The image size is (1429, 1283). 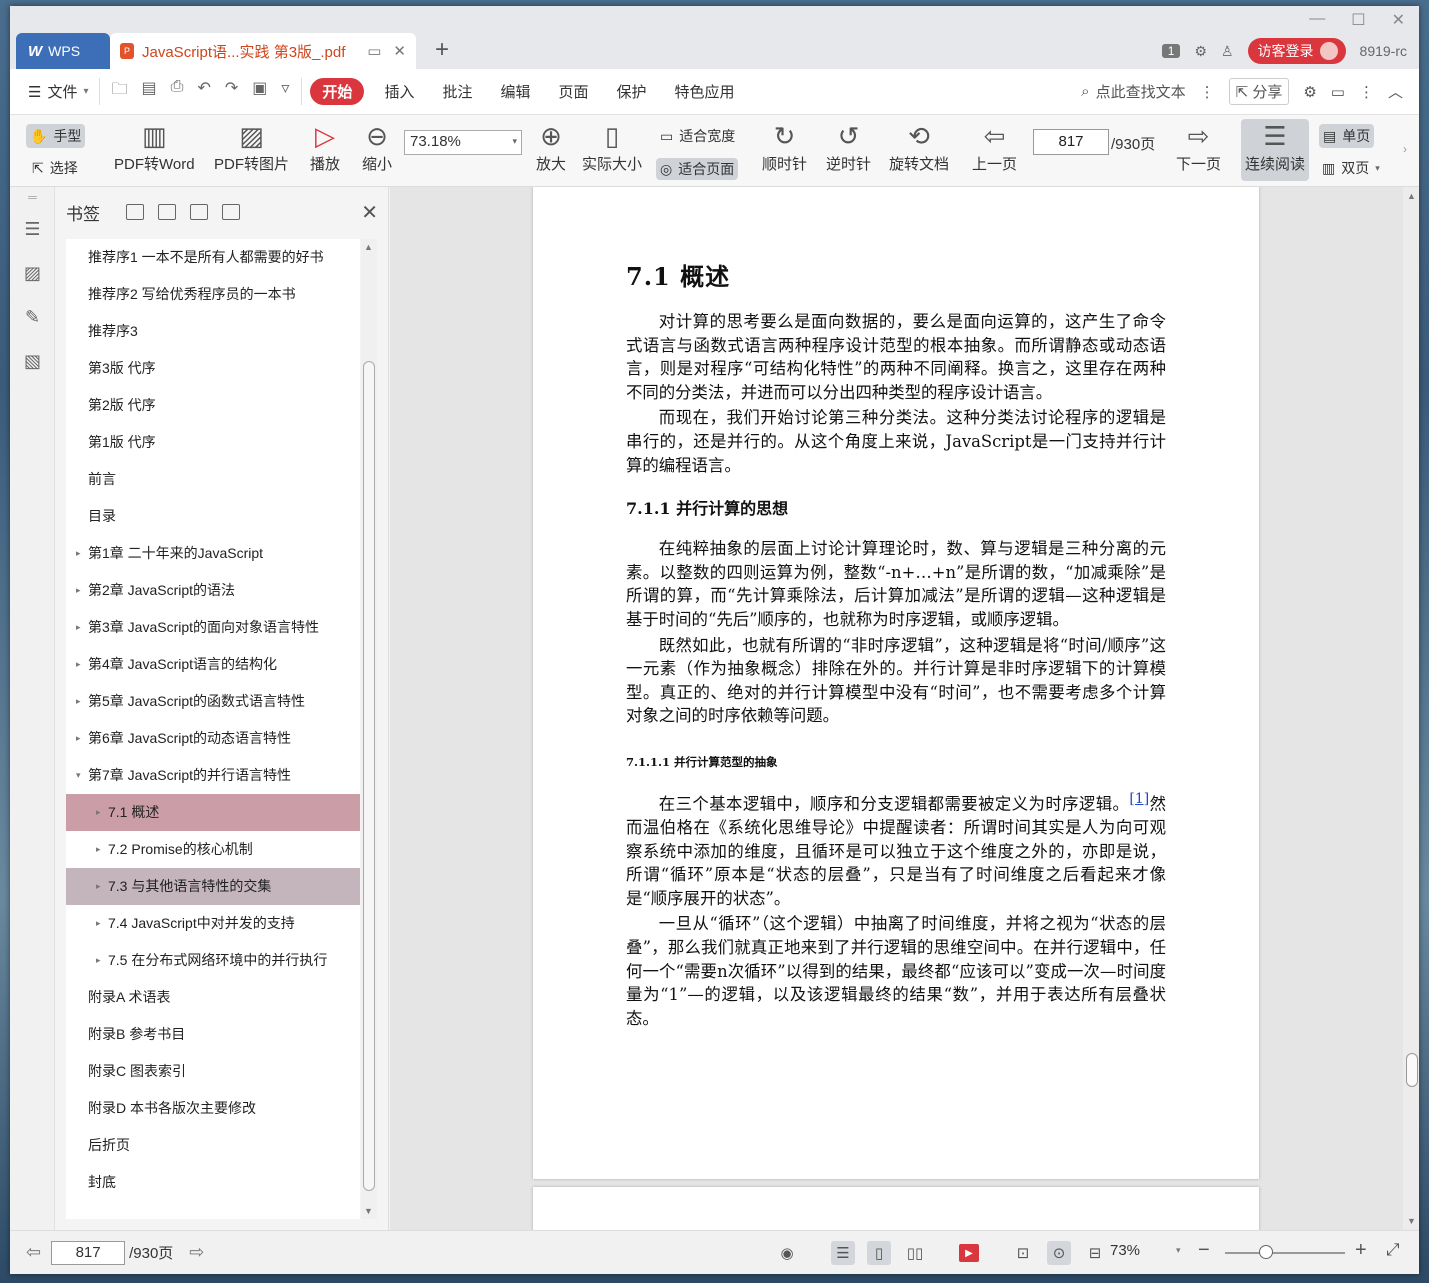 What do you see at coordinates (879, 1253) in the screenshot?
I see `single-page-view-icon: ▯` at bounding box center [879, 1253].